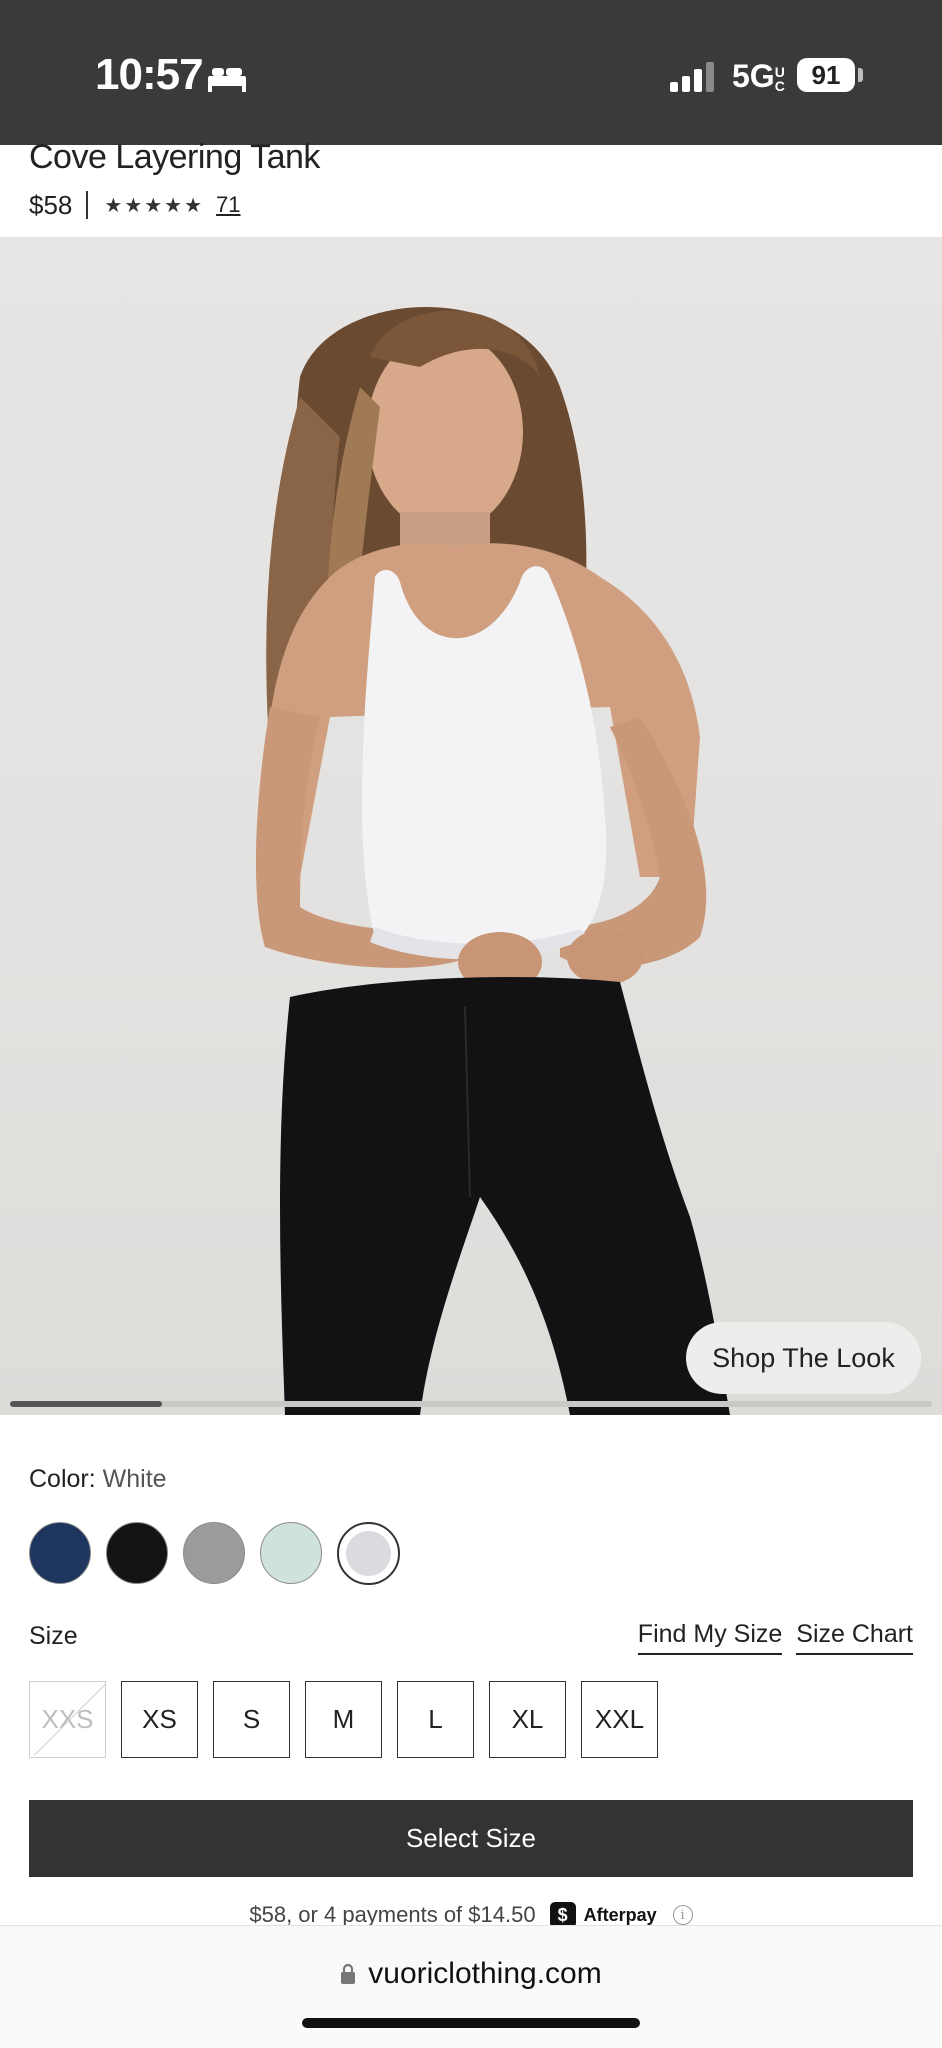  Describe the element at coordinates (174, 157) in the screenshot. I see `product-title: Cove Layering Tank` at that location.